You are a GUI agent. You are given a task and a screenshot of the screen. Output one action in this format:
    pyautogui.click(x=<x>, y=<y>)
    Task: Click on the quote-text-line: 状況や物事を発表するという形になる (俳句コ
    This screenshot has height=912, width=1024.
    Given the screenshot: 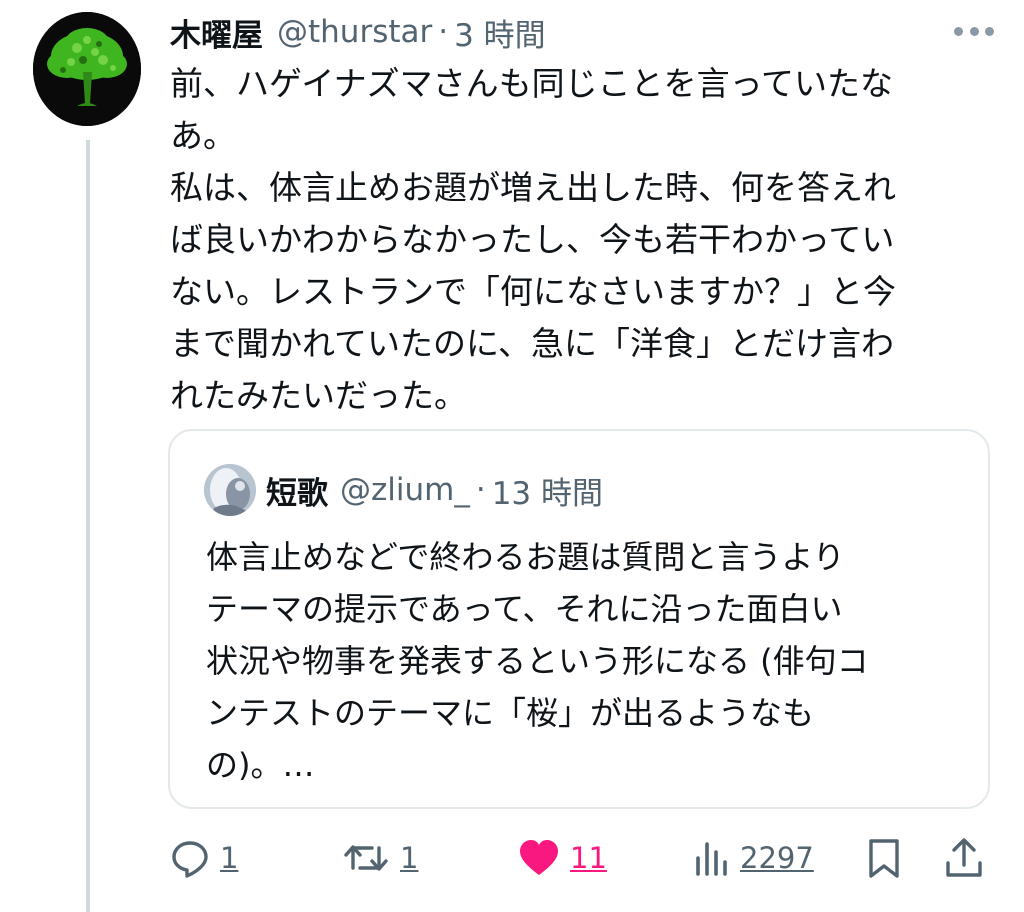 What is the action you would take?
    pyautogui.click(x=537, y=661)
    